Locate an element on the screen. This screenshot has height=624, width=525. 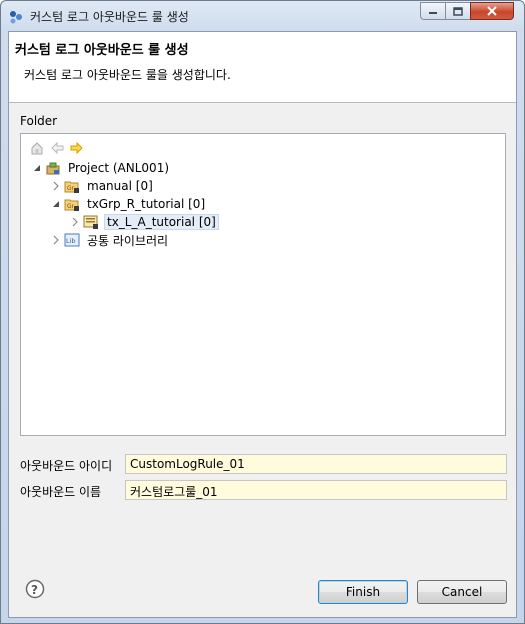
home-icon is located at coordinates (37, 148).